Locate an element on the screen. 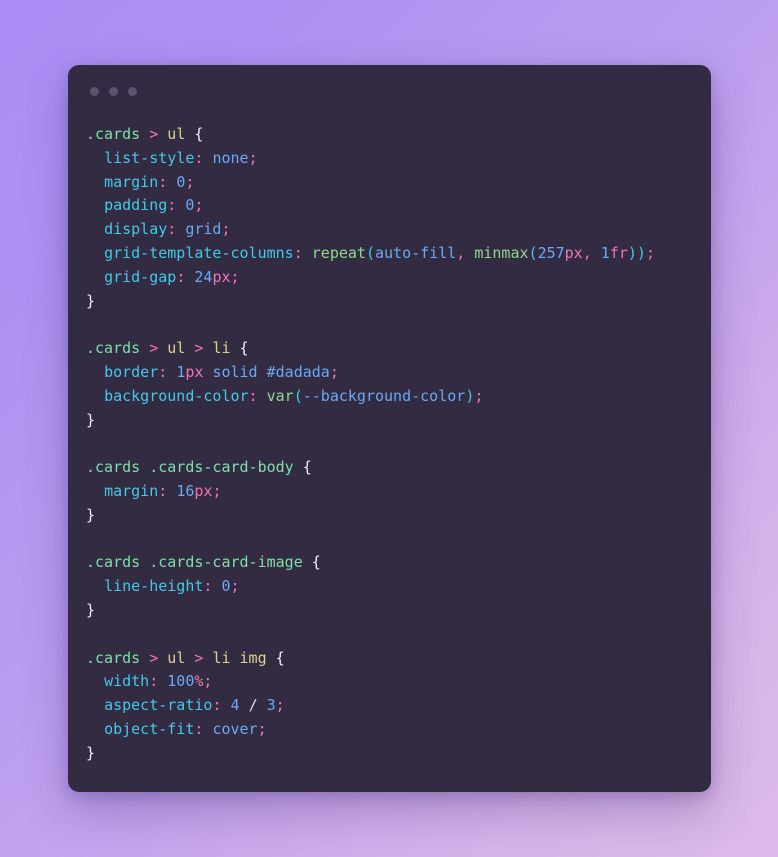  code-token: ) is located at coordinates (470, 395).